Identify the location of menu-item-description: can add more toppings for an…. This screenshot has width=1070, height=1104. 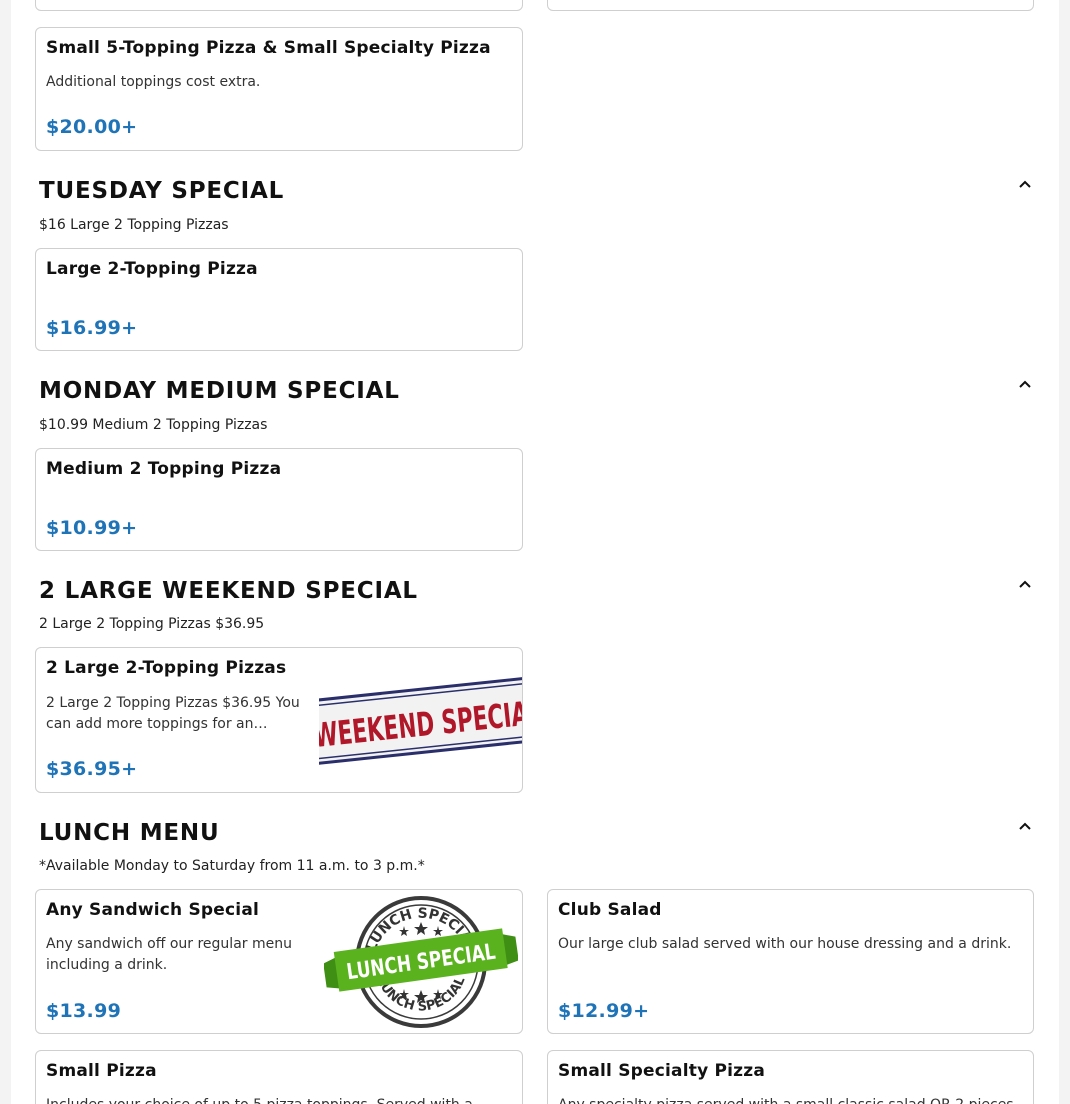
(157, 724).